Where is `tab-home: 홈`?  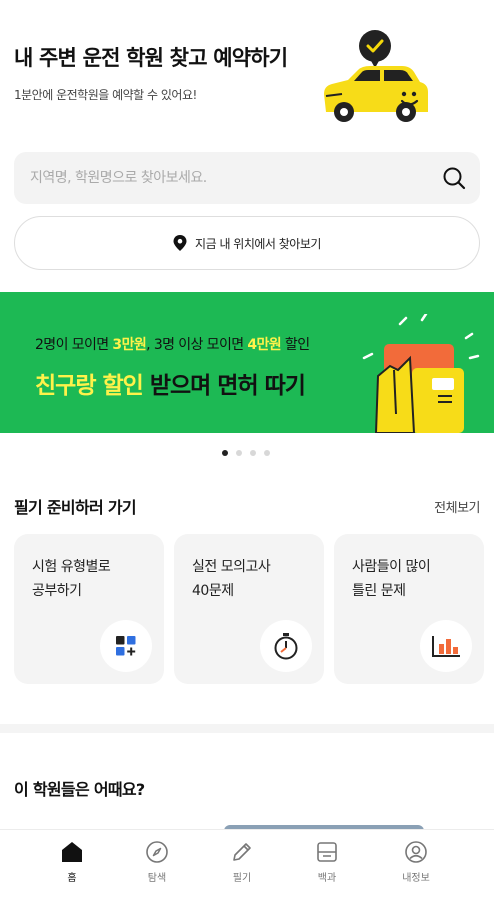
tab-home: 홈 is located at coordinates (72, 862).